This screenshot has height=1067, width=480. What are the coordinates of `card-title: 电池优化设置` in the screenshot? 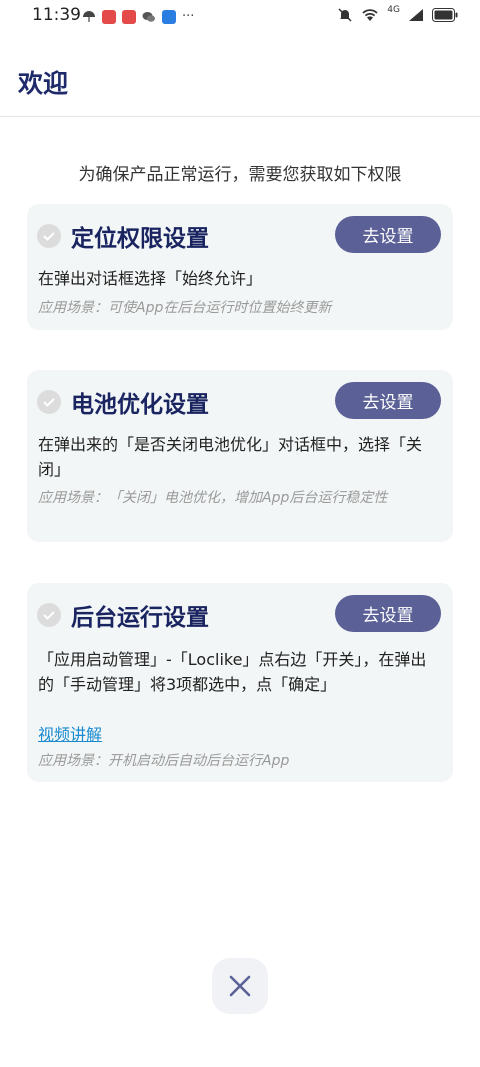 It's located at (140, 405).